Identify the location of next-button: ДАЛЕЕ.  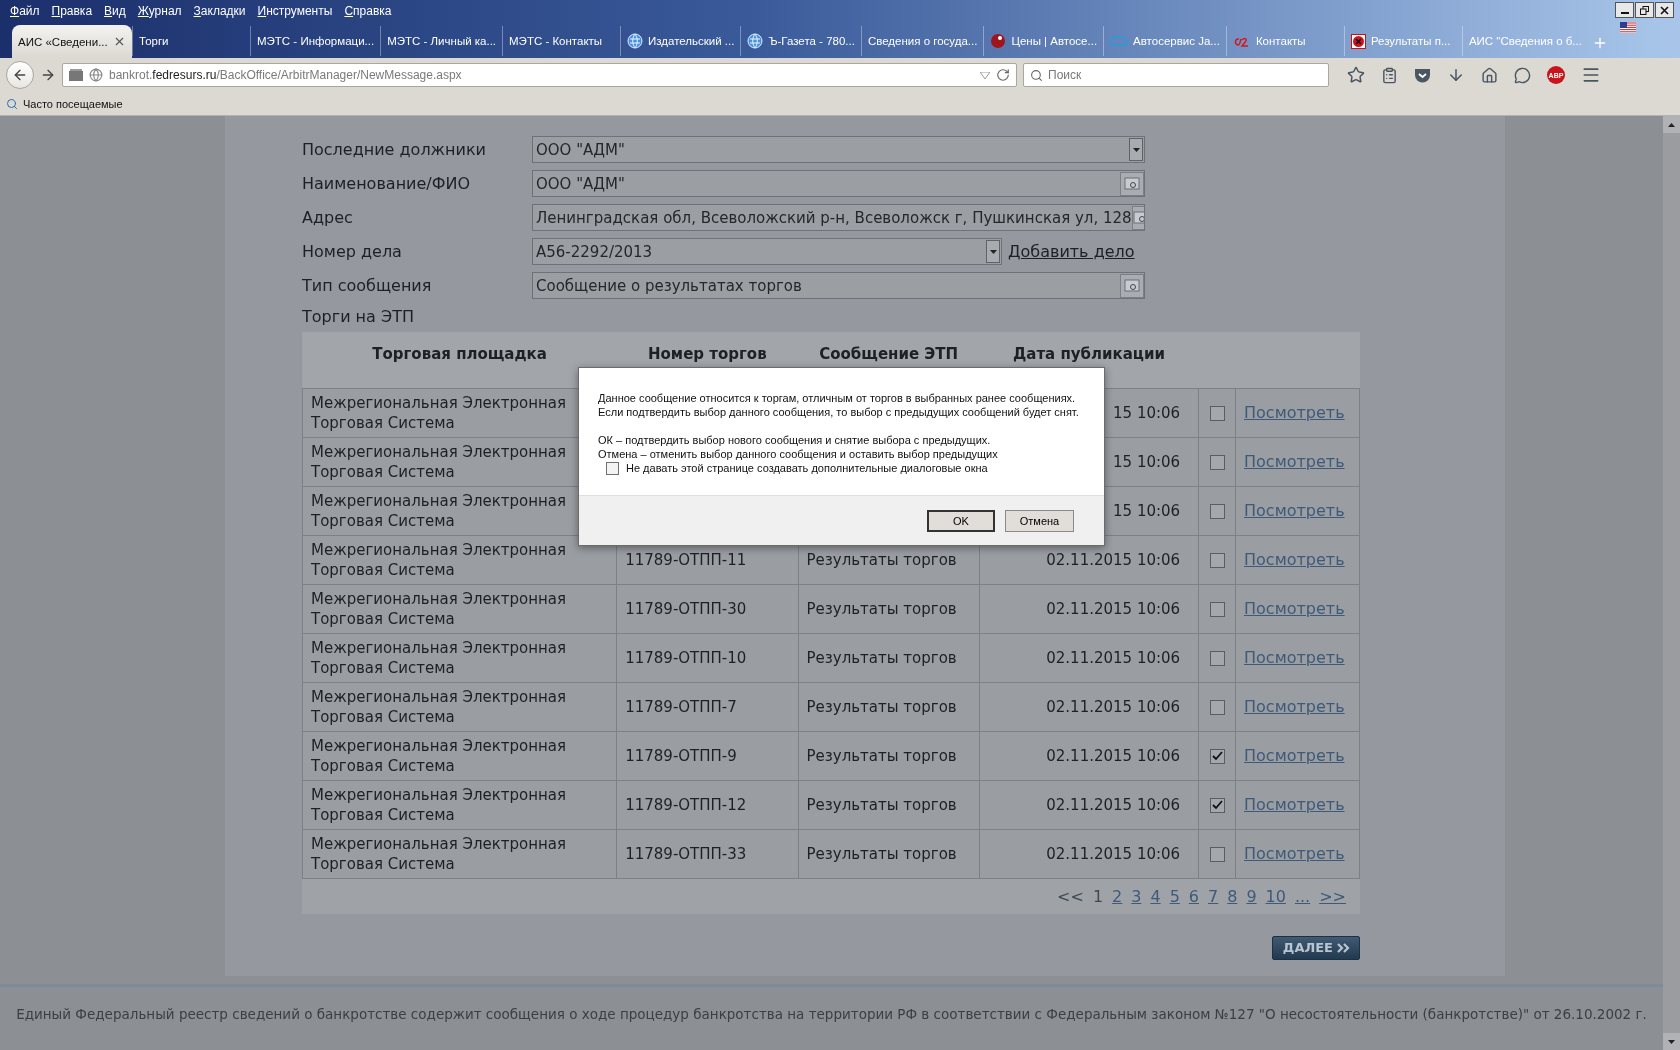
(1315, 947).